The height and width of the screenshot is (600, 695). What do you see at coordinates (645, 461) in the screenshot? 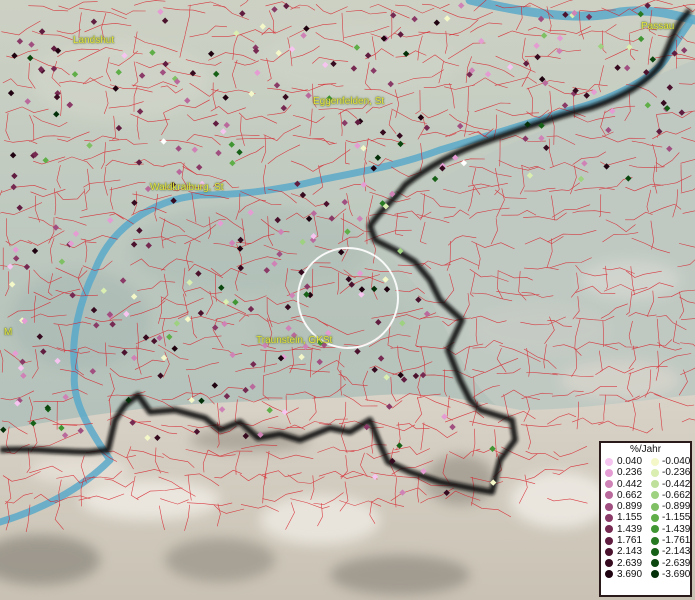
I see `legend-row: 0.040 -0.040` at bounding box center [645, 461].